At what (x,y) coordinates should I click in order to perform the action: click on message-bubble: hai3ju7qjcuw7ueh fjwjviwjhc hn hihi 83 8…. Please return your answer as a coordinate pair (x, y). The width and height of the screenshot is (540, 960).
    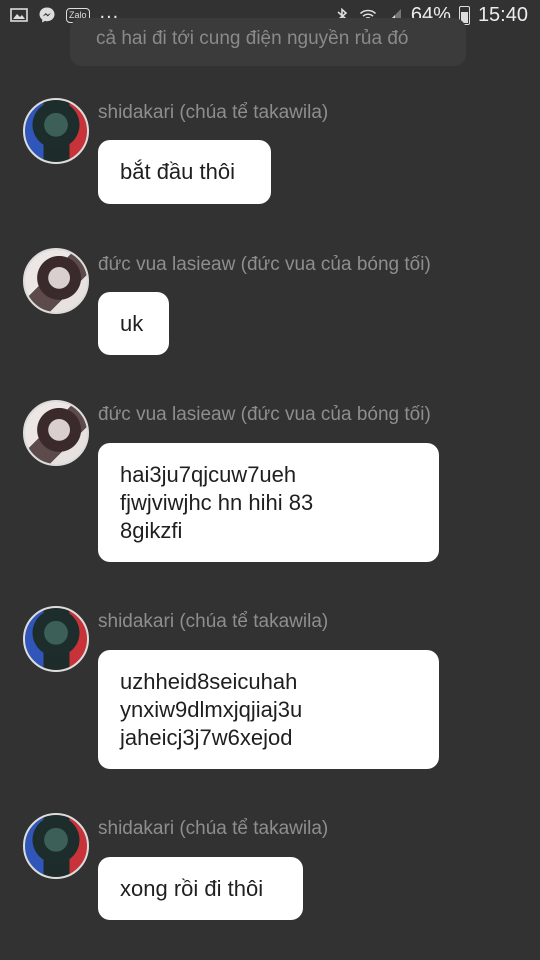
    Looking at the image, I should click on (268, 502).